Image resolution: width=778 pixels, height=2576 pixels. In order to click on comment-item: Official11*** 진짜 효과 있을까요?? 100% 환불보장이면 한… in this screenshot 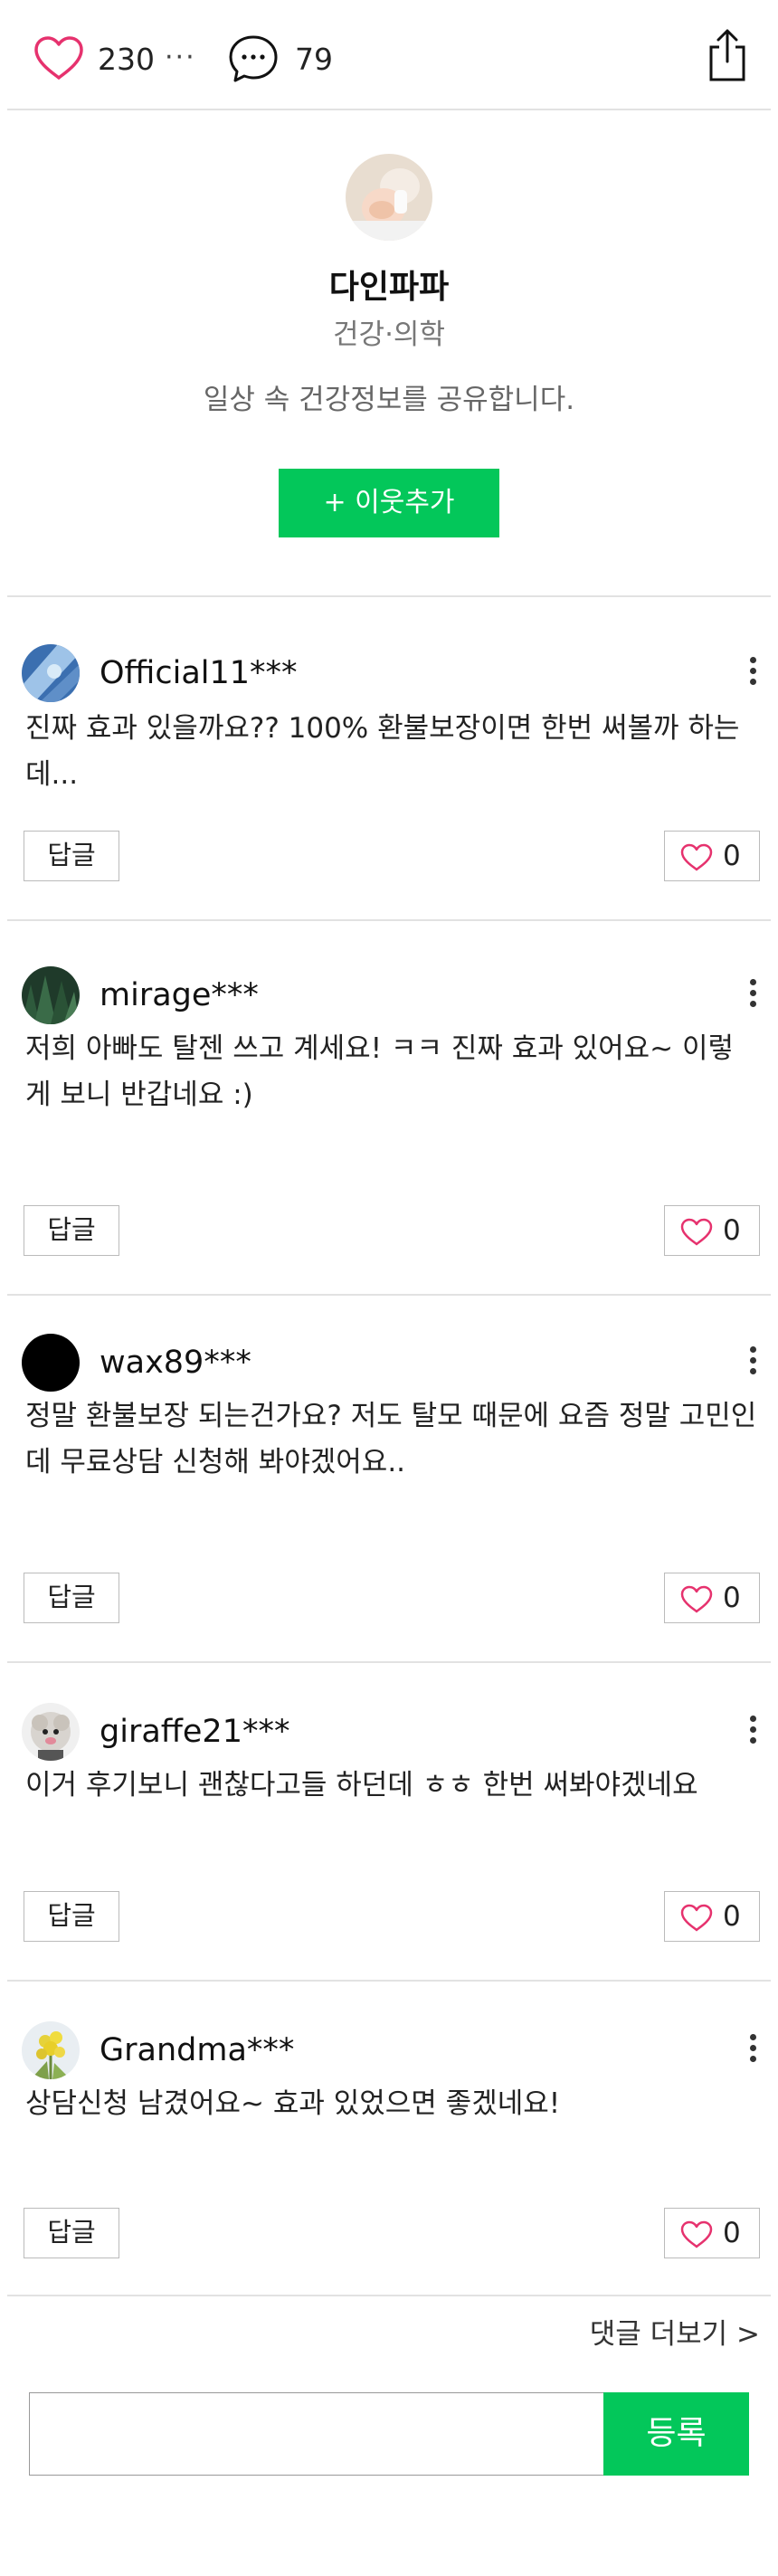, I will do `click(389, 758)`.